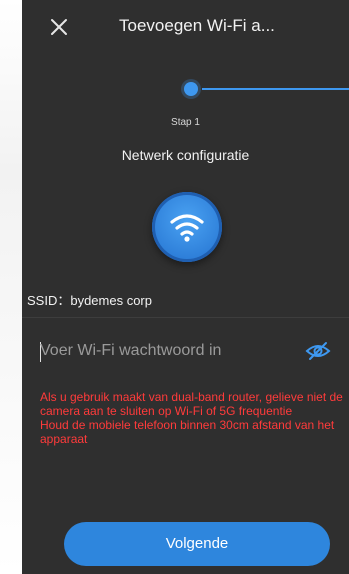 The width and height of the screenshot is (349, 574). Describe the element at coordinates (89, 300) in the screenshot. I see `ssid-label: SSID：bydemes corp` at that location.